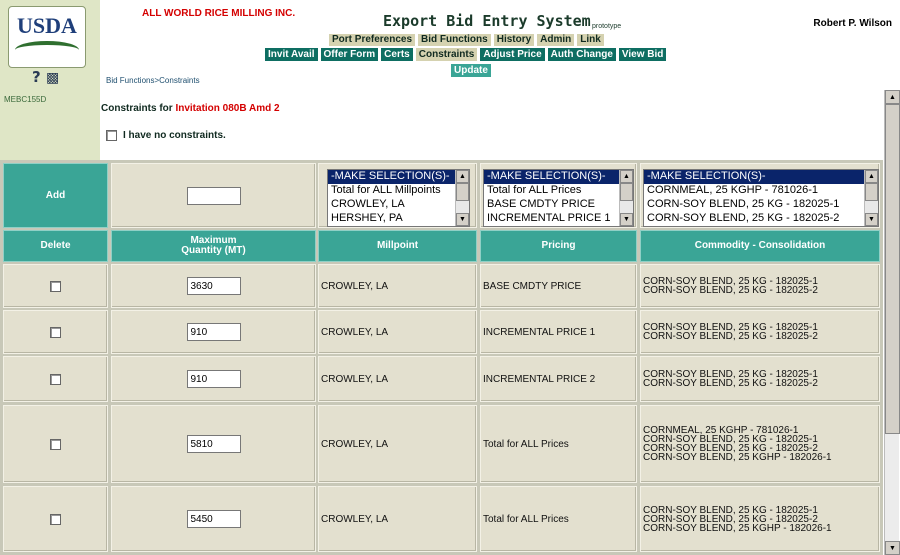 The height and width of the screenshot is (555, 900). I want to click on add-quantity-input, so click(213, 195).